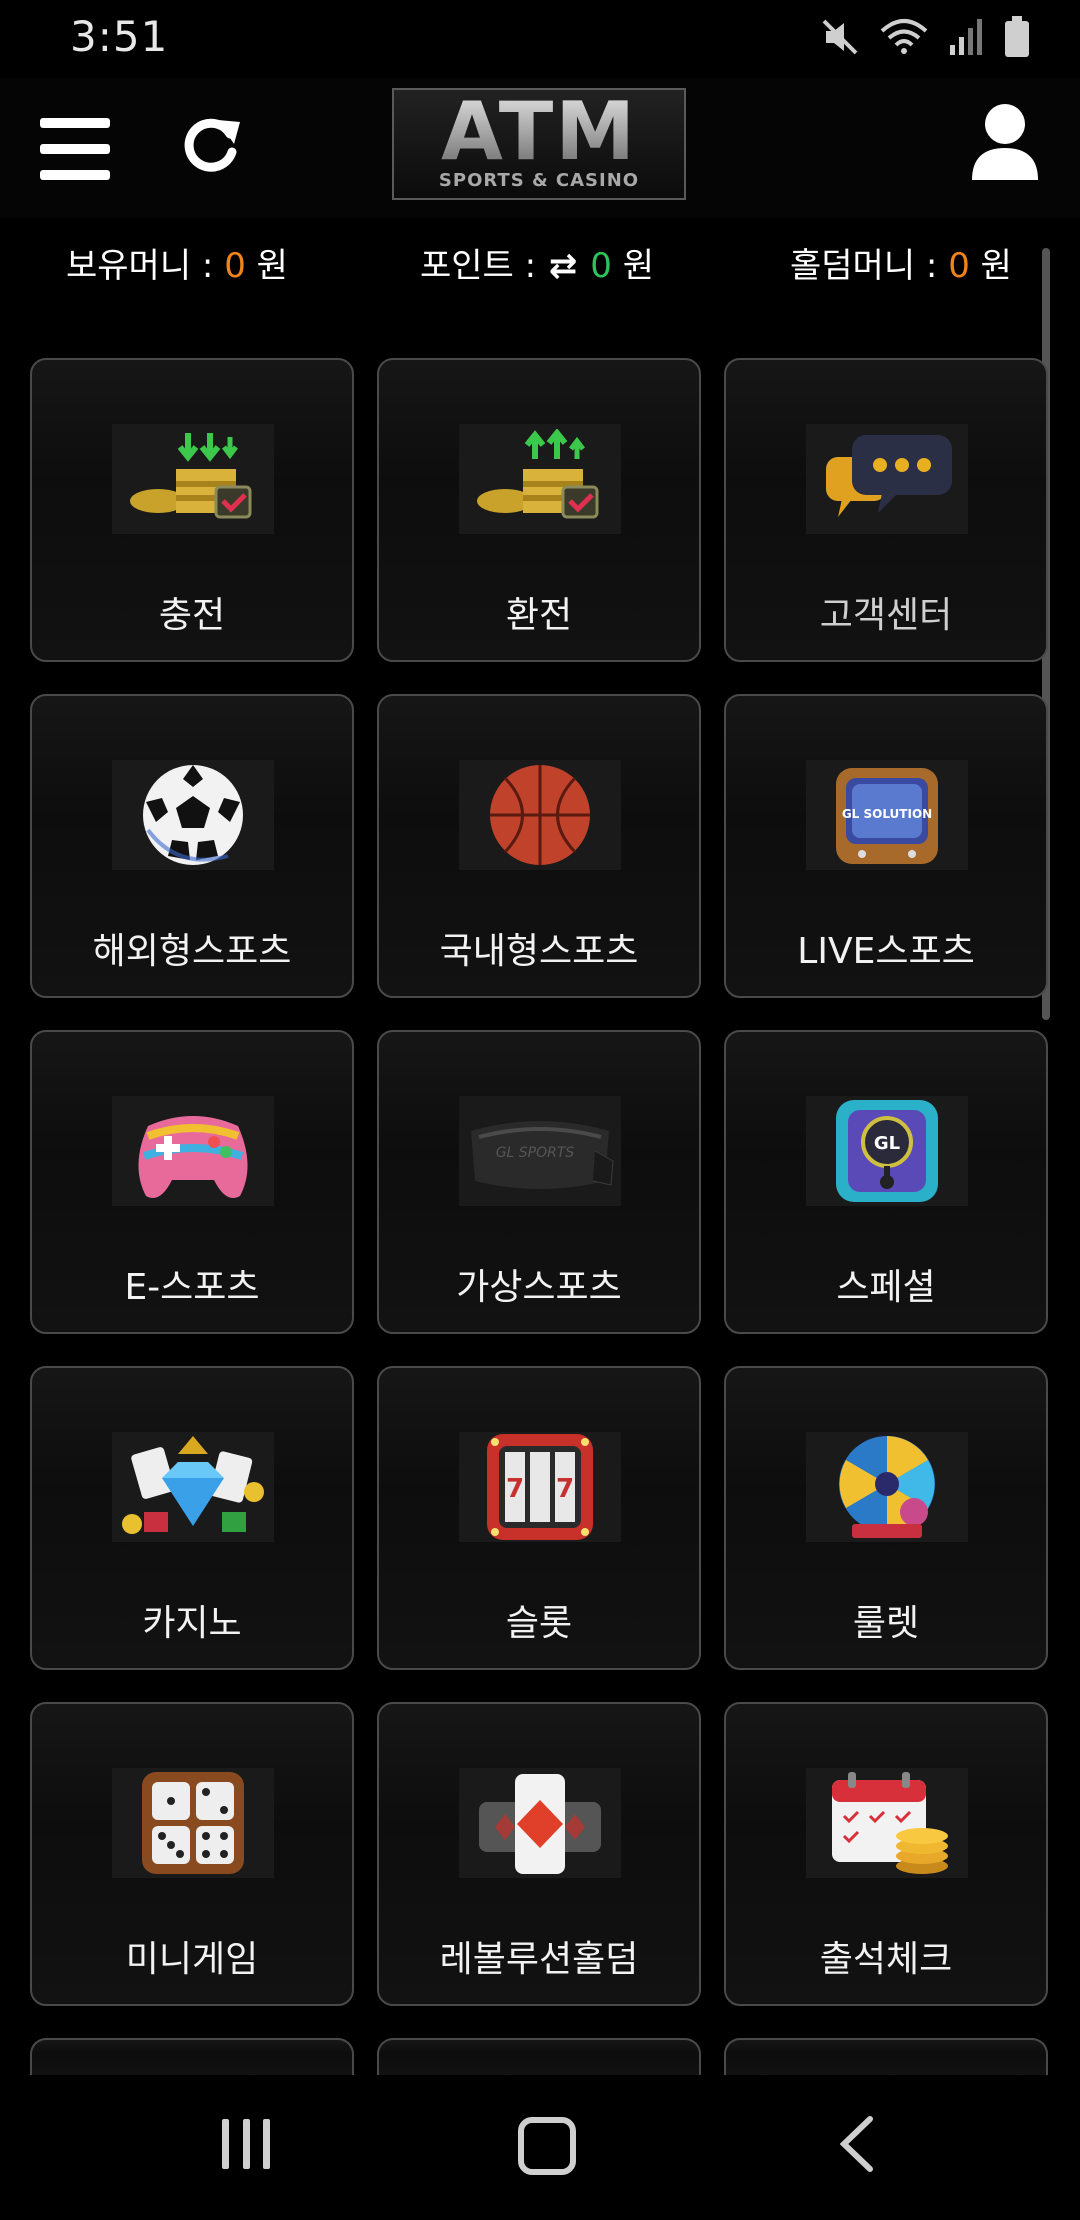 The image size is (1080, 2220). I want to click on gamepad-icon, so click(193, 1151).